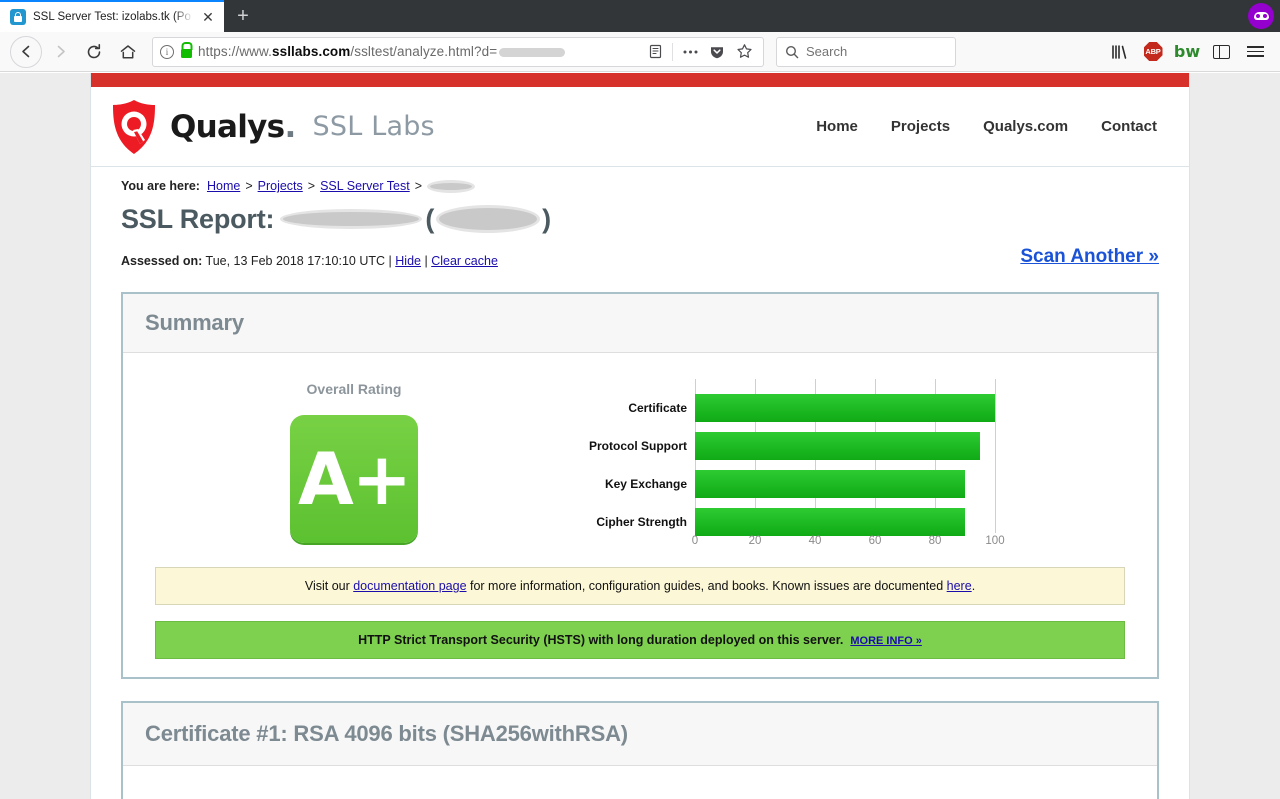 The height and width of the screenshot is (799, 1280). I want to click on reload-button, so click(94, 52).